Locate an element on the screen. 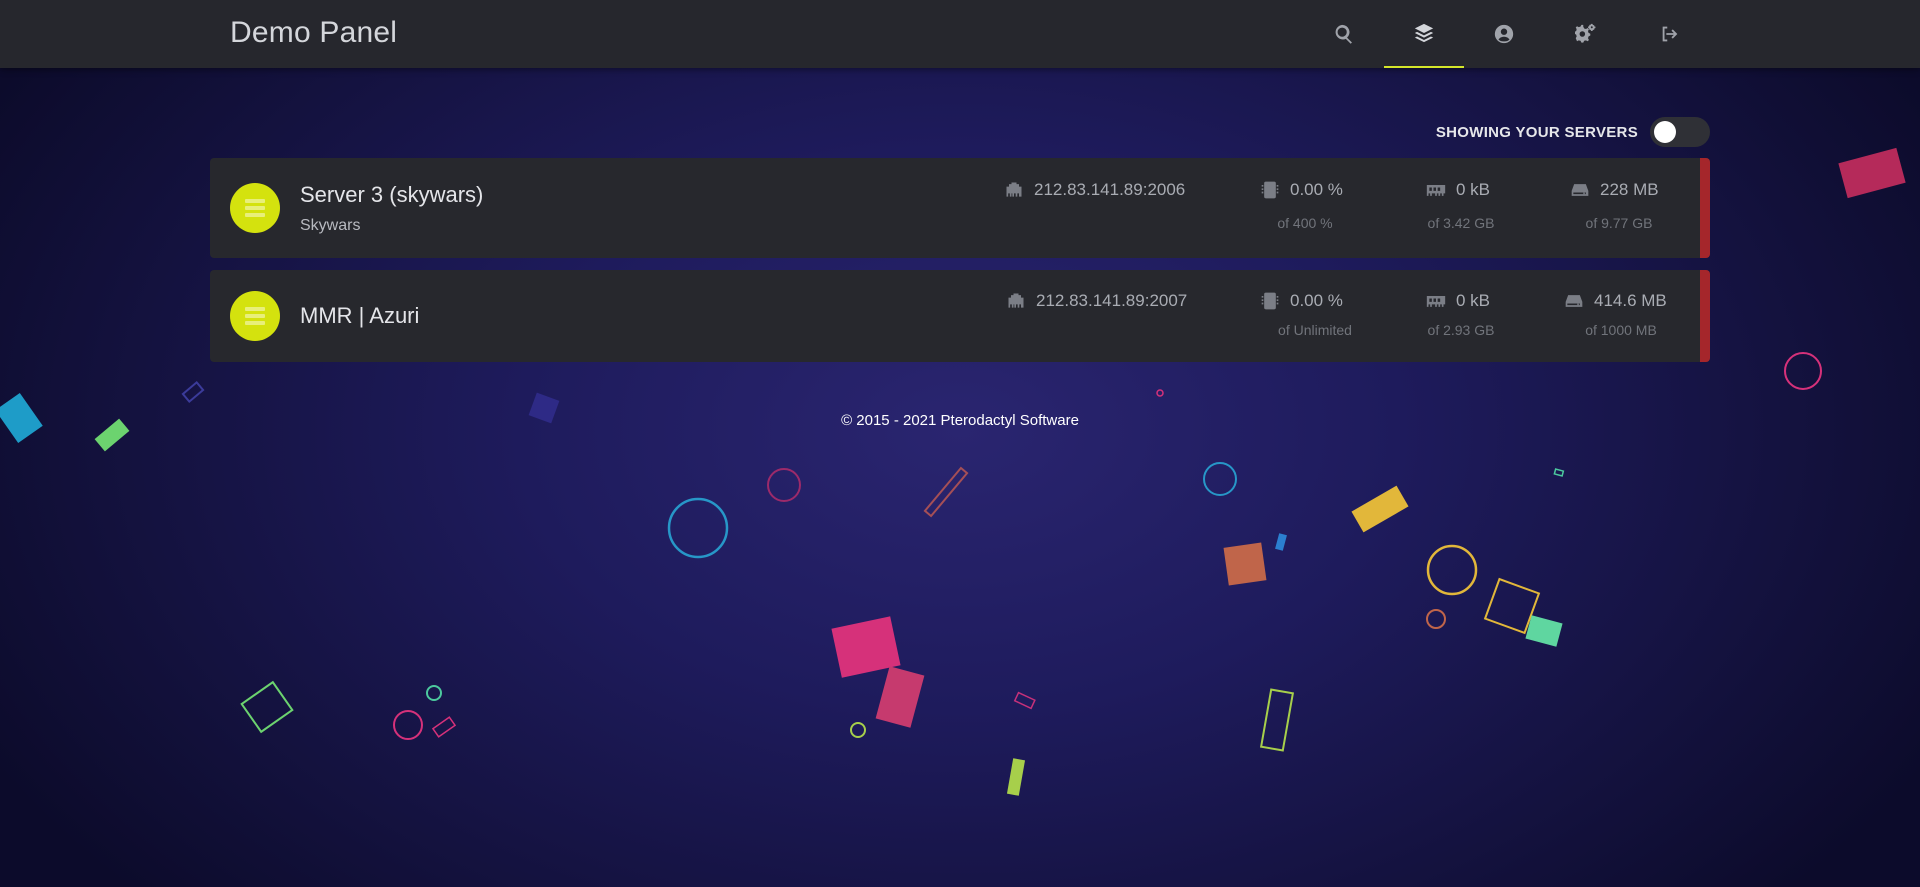 The image size is (1920, 887). server-address-text: 212.83.141.89:2006 is located at coordinates (1110, 189).